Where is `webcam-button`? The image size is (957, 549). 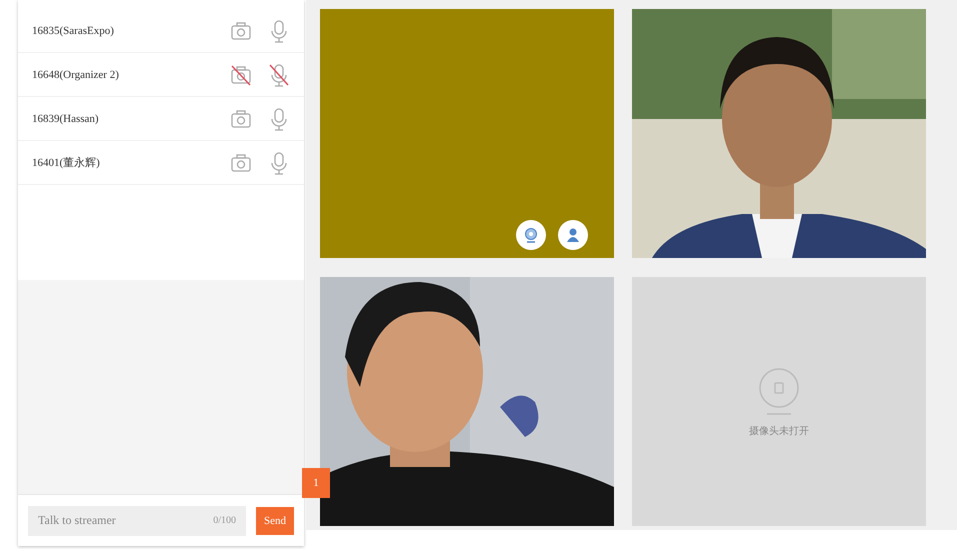 webcam-button is located at coordinates (531, 235).